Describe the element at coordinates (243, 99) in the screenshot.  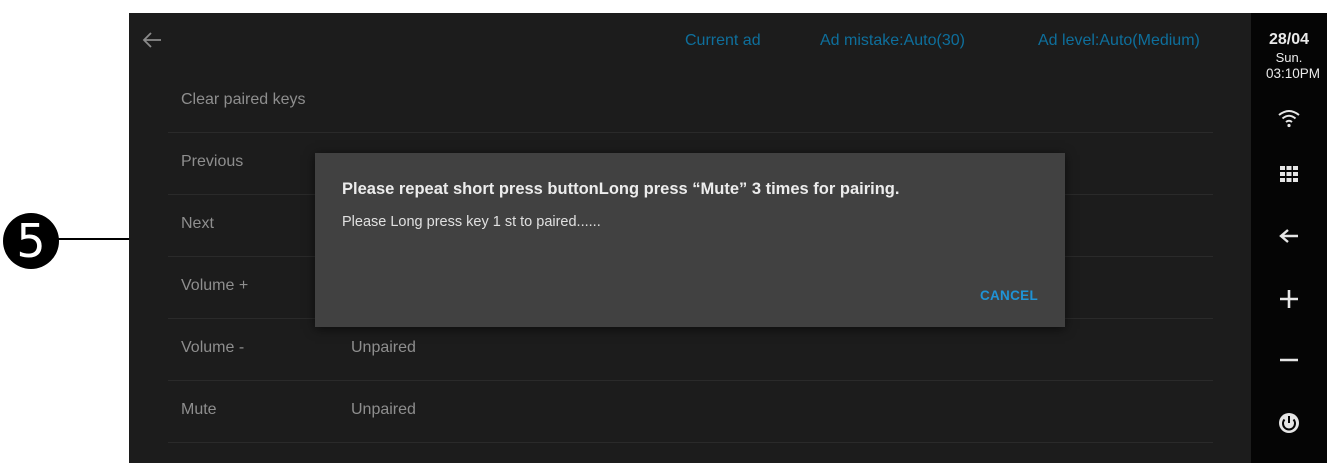
I see `list-item-label: Clear paired keys` at that location.